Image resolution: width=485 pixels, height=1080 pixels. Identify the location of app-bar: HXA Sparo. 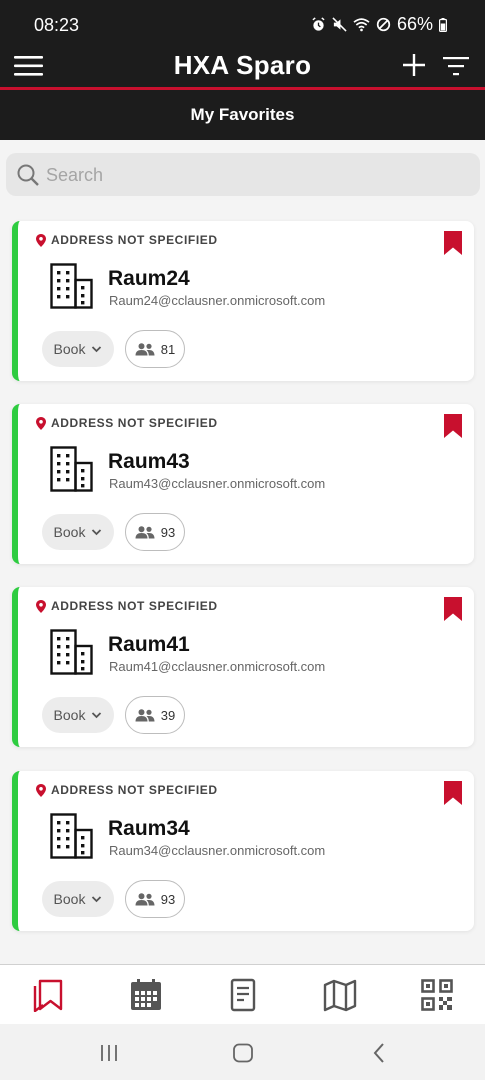
(242, 66).